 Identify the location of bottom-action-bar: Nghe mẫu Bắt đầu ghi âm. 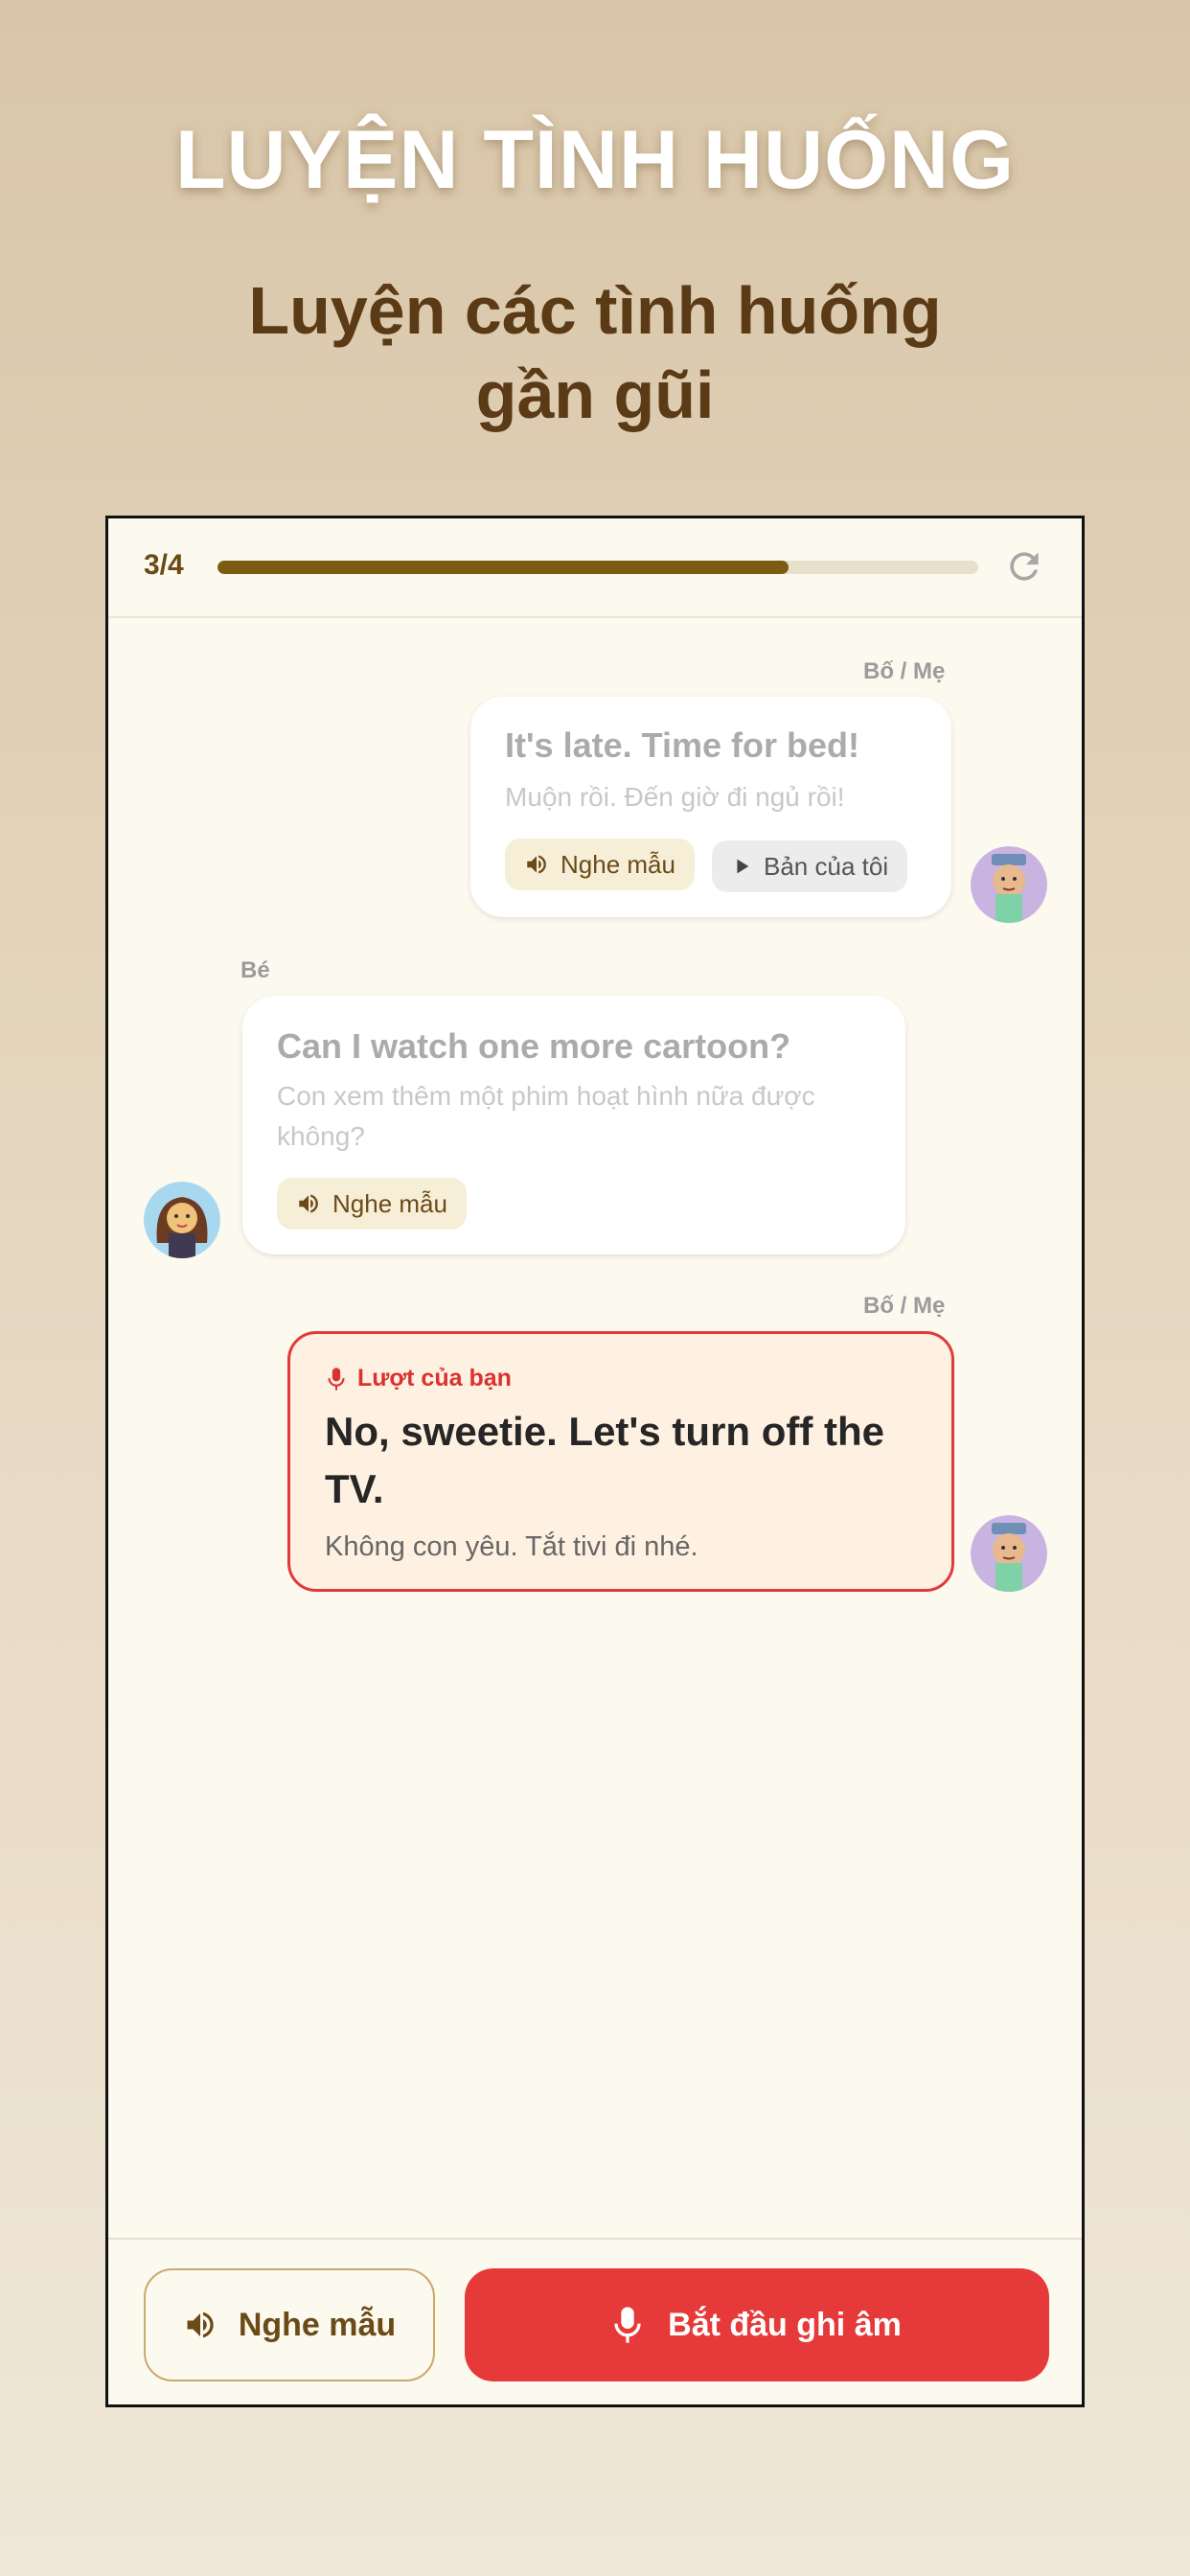
(595, 2321).